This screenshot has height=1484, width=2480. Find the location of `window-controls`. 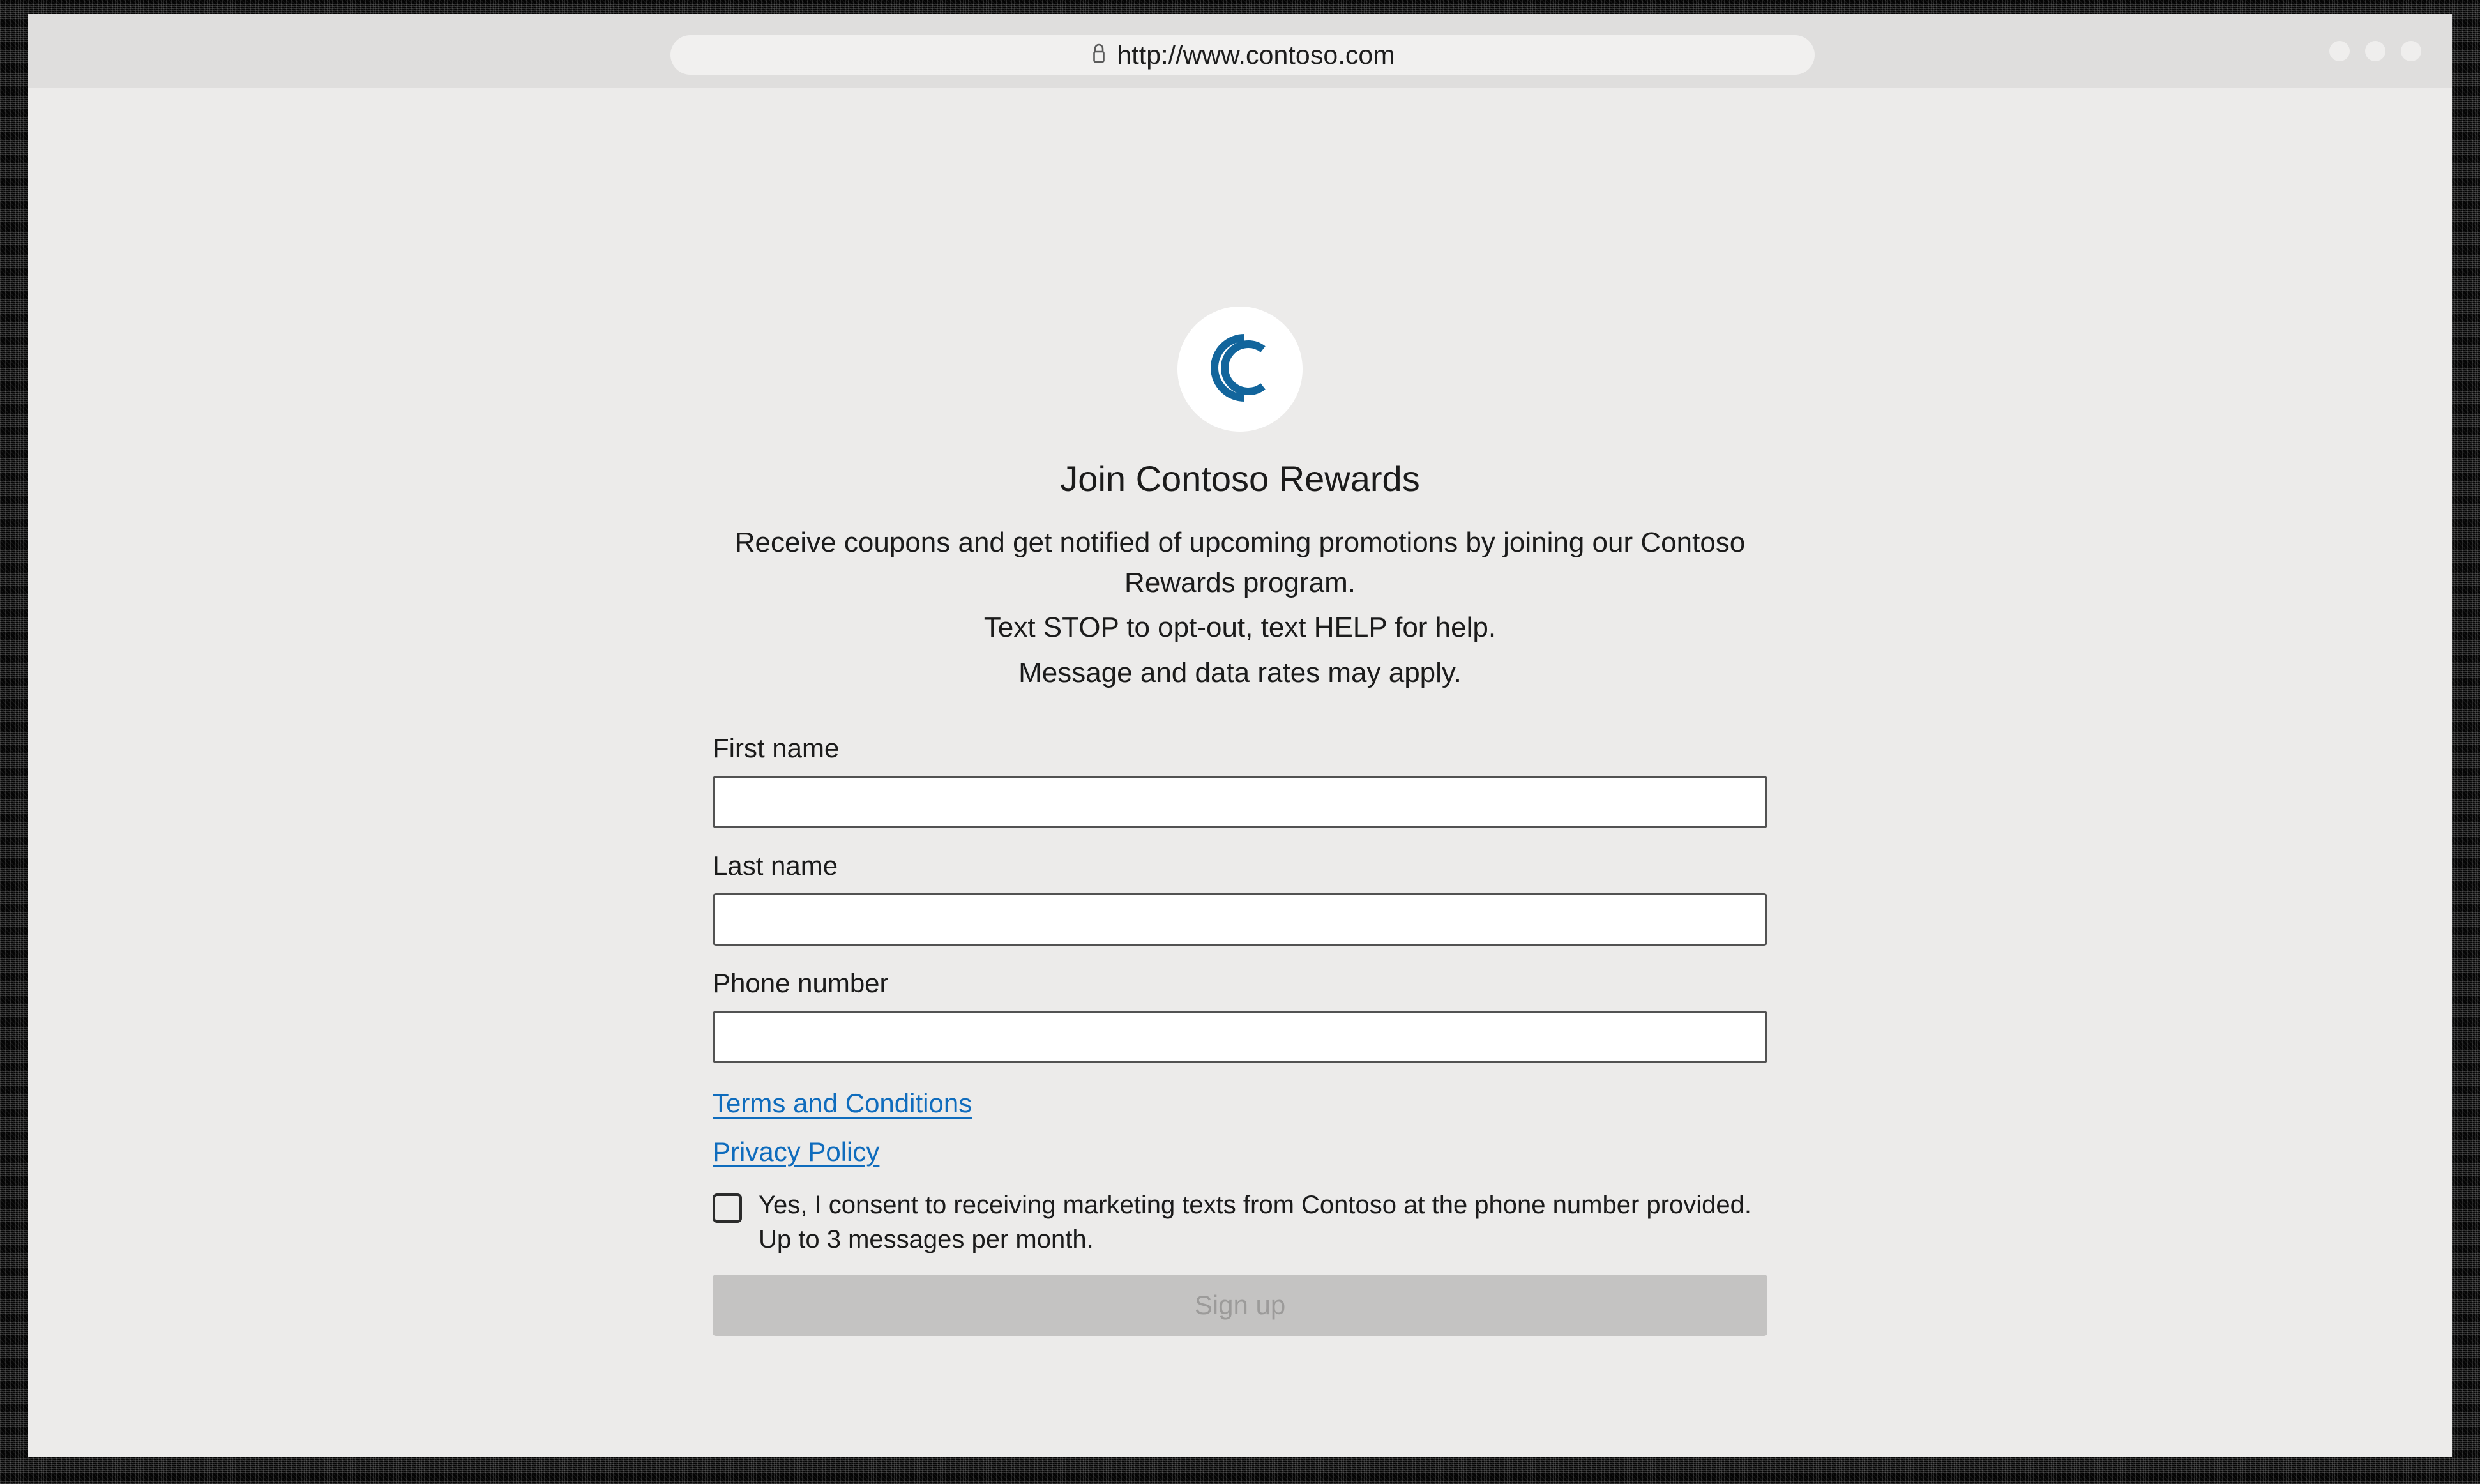

window-controls is located at coordinates (2375, 51).